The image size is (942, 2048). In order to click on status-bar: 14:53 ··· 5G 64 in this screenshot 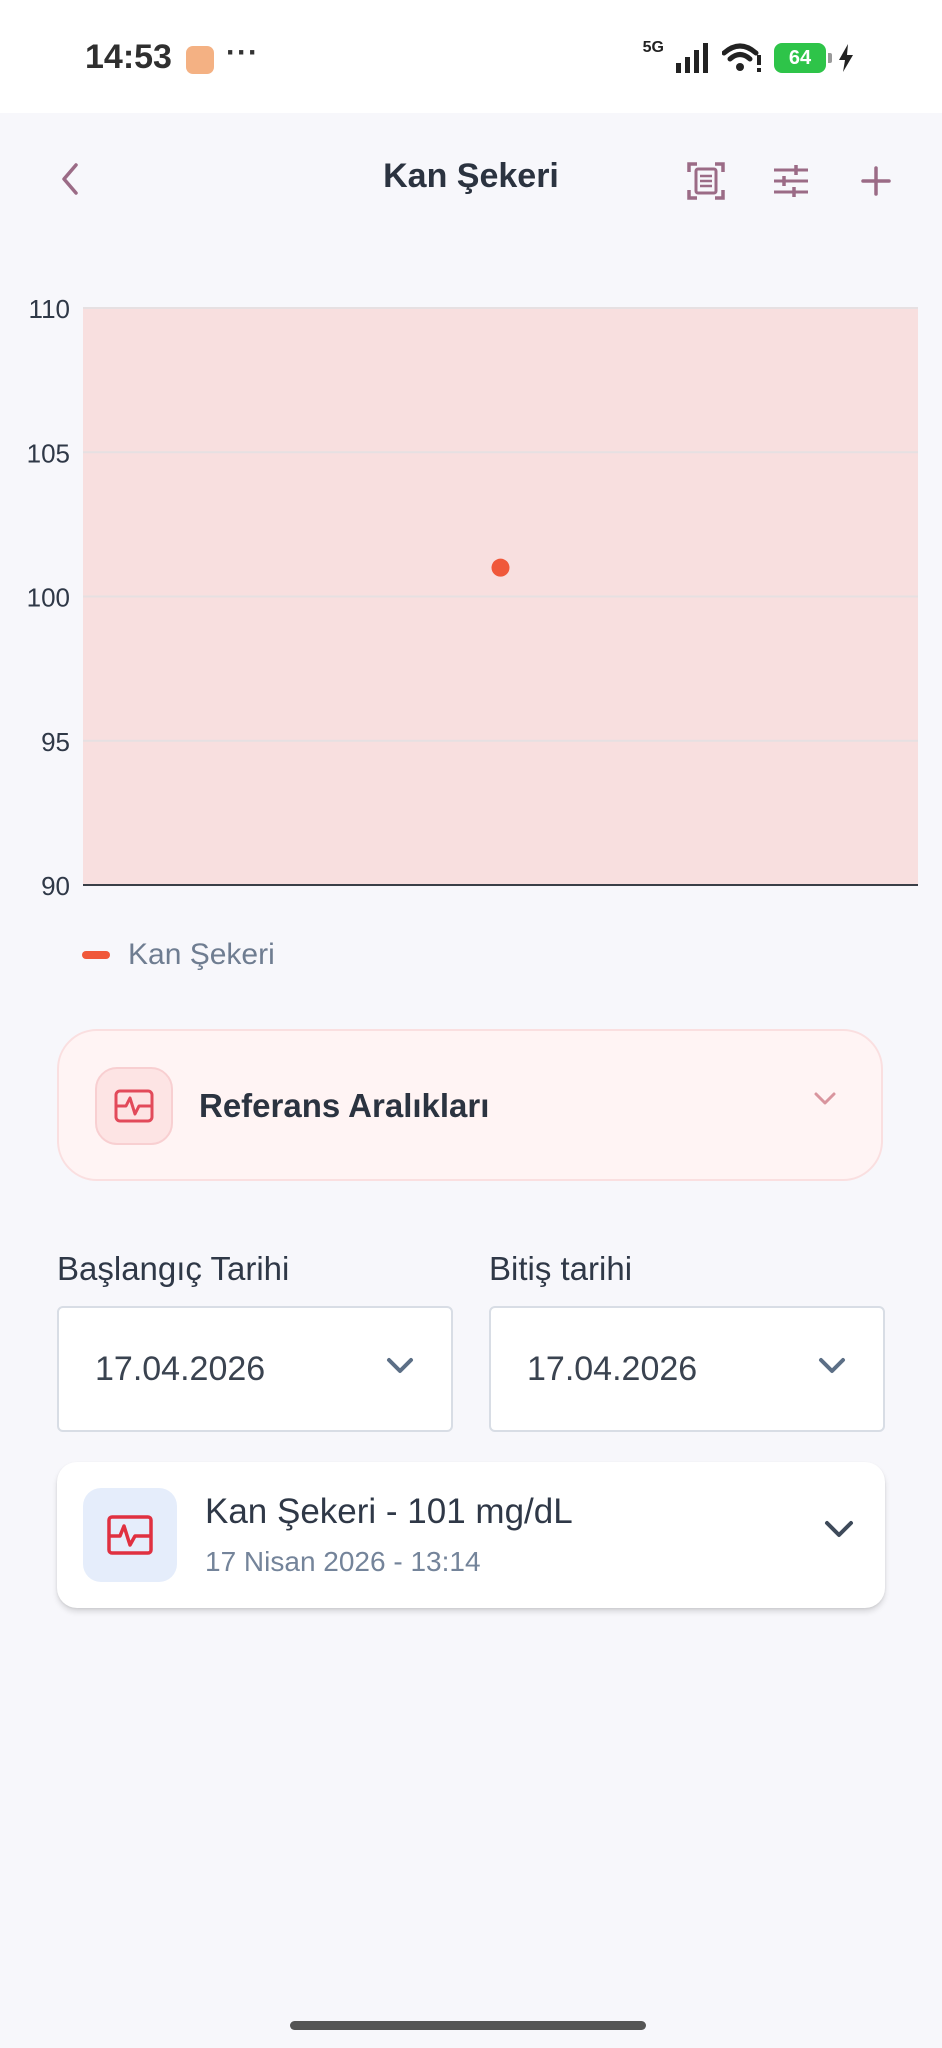, I will do `click(471, 56)`.